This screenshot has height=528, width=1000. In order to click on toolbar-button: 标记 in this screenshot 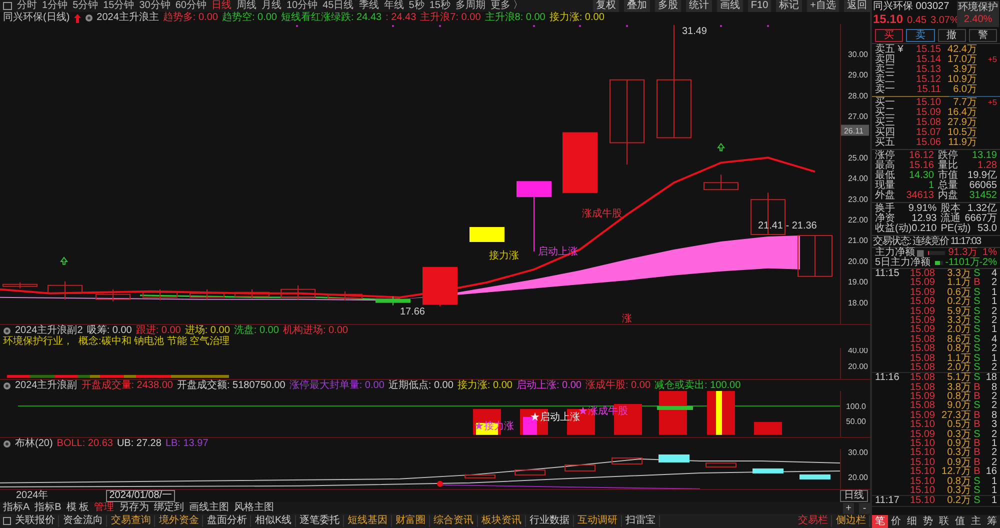, I will do `click(789, 6)`.